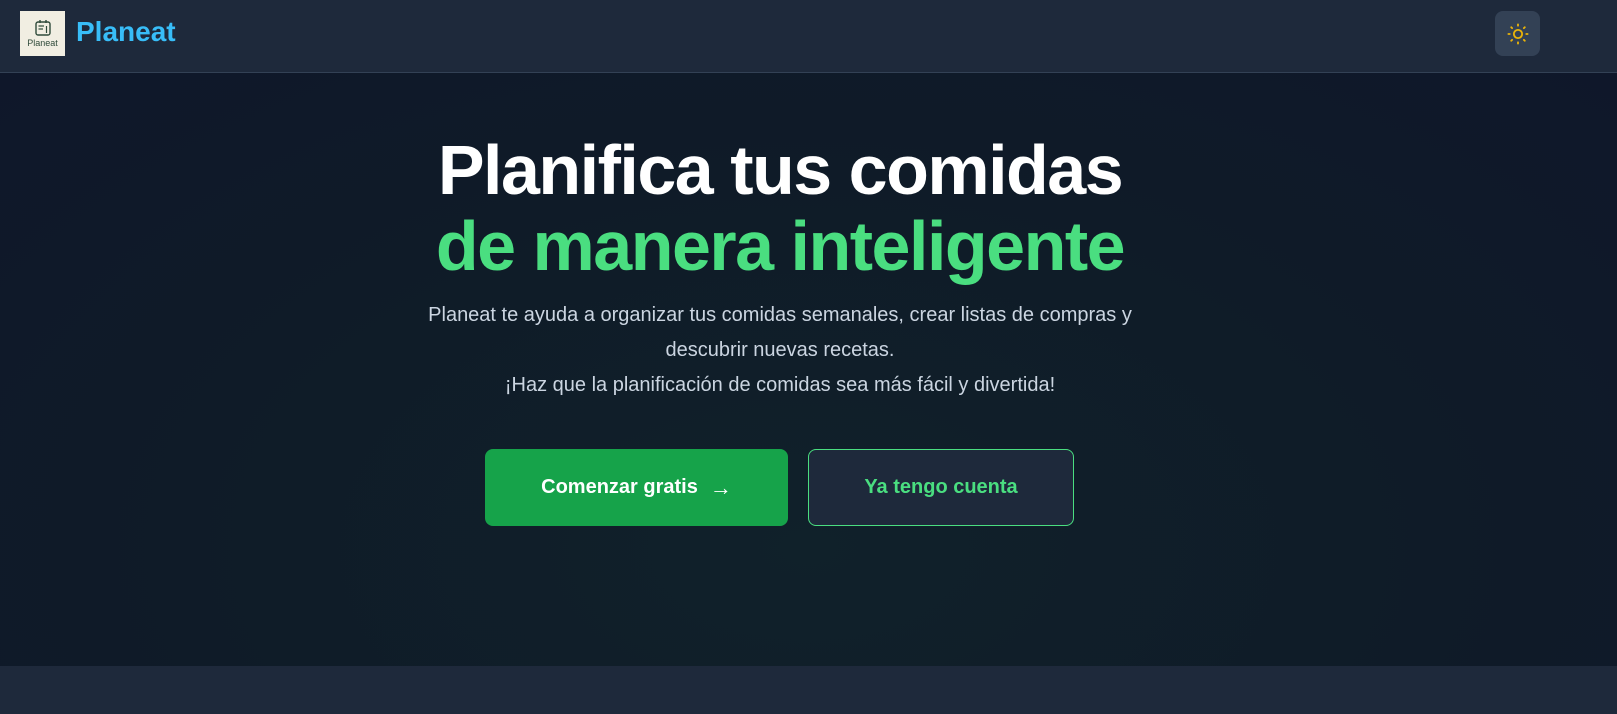 This screenshot has height=714, width=1617. I want to click on start-free-button: Comenzar gratis →, so click(636, 487).